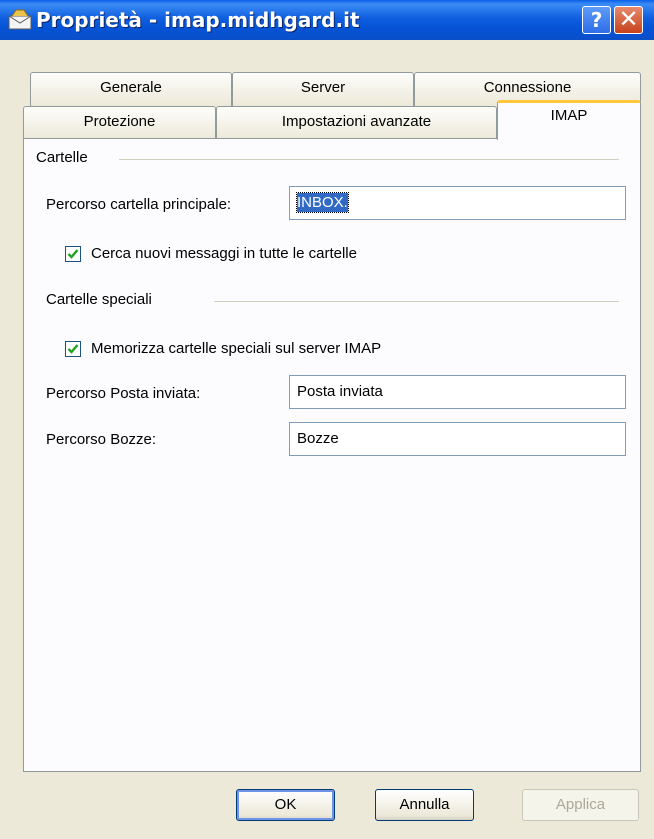 Image resolution: width=654 pixels, height=839 pixels. I want to click on apply-button-label: Applica, so click(580, 804).